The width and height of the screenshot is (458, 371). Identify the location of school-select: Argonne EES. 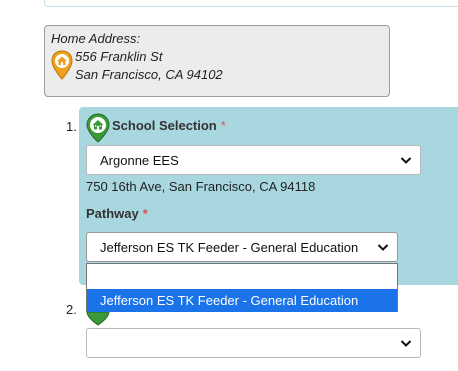
(253, 160).